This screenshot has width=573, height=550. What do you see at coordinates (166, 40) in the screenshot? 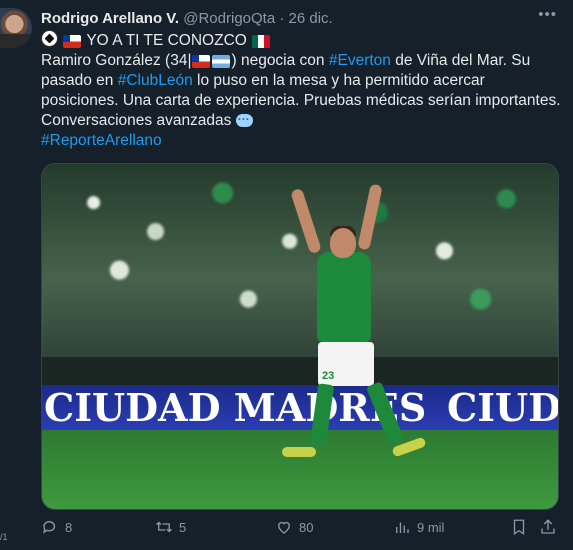
I see `headline-text: YO A TI TE CONOZCO` at bounding box center [166, 40].